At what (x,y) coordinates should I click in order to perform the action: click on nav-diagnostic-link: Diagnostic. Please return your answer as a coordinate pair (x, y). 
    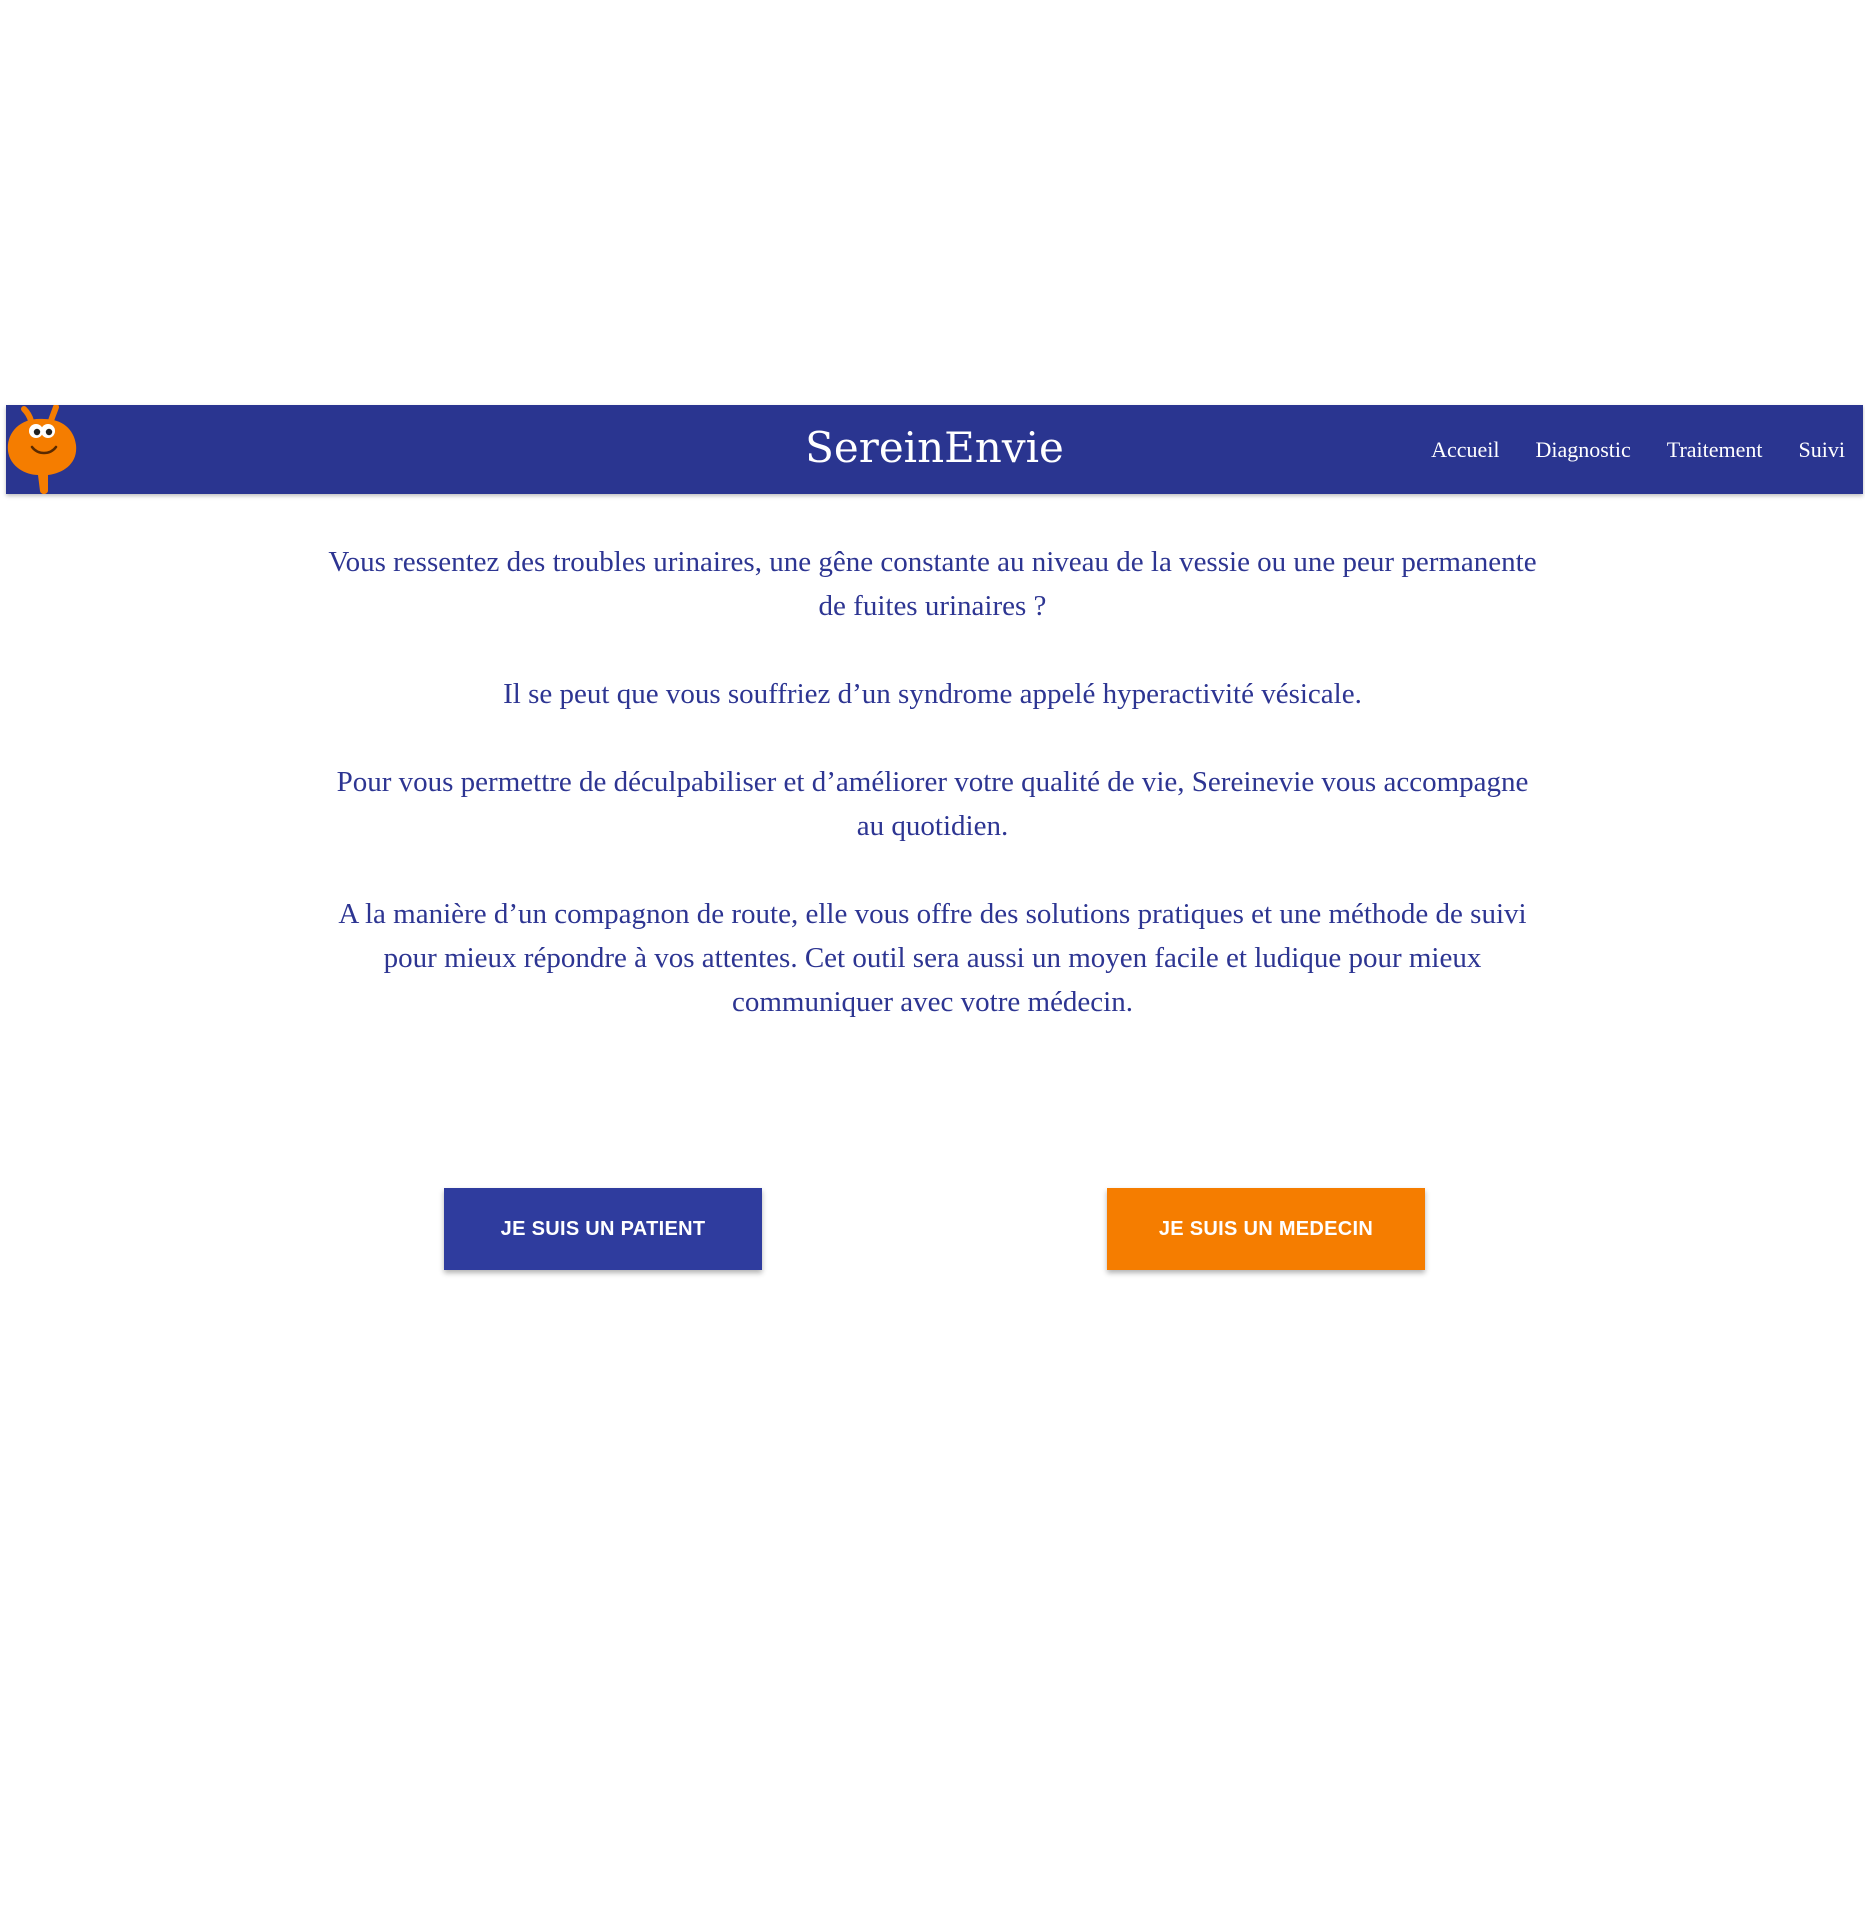
    Looking at the image, I should click on (1582, 450).